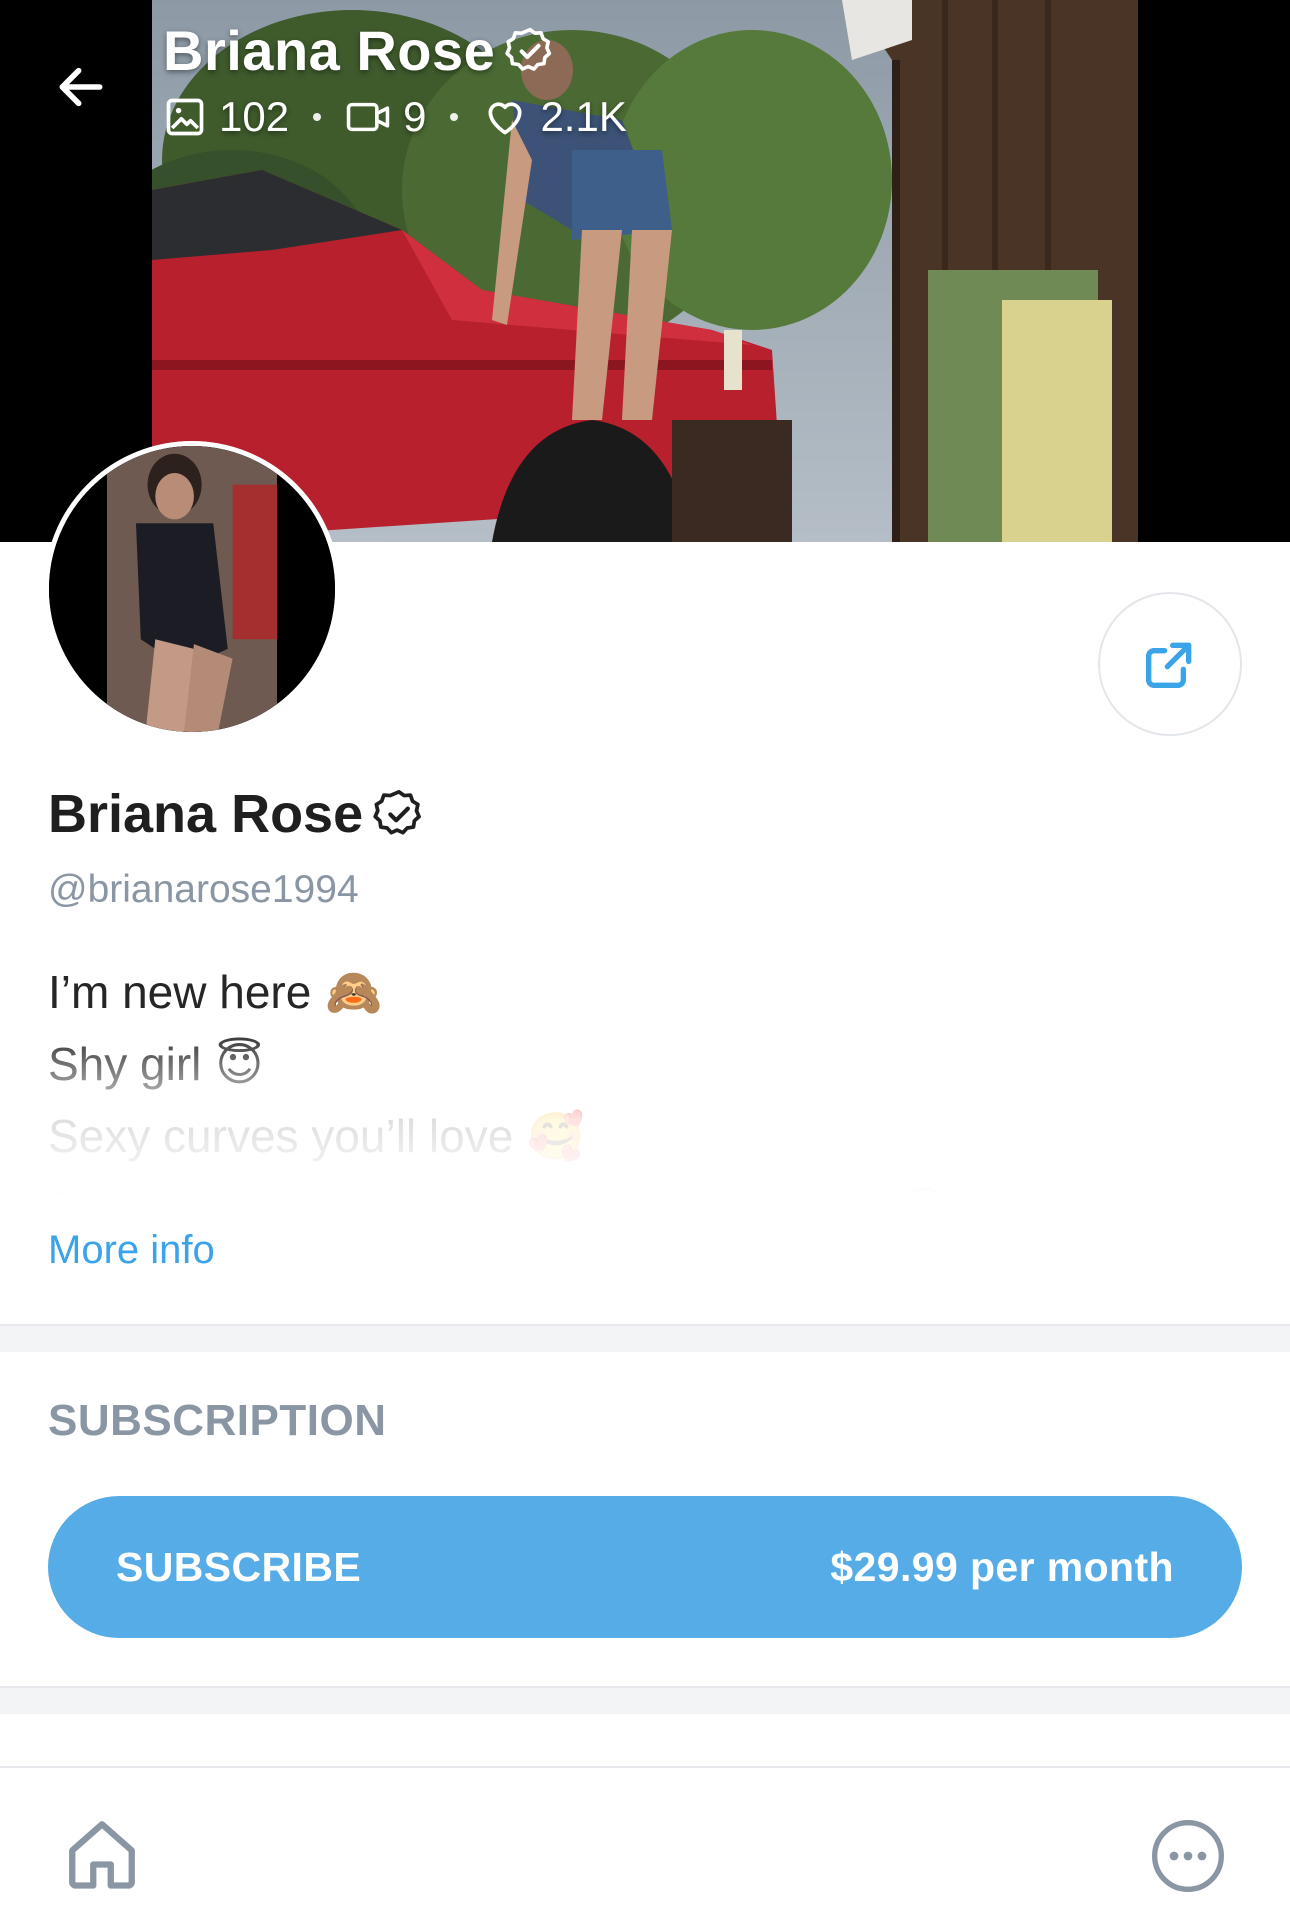 Image resolution: width=1290 pixels, height=1929 pixels. I want to click on image-icon, so click(185, 117).